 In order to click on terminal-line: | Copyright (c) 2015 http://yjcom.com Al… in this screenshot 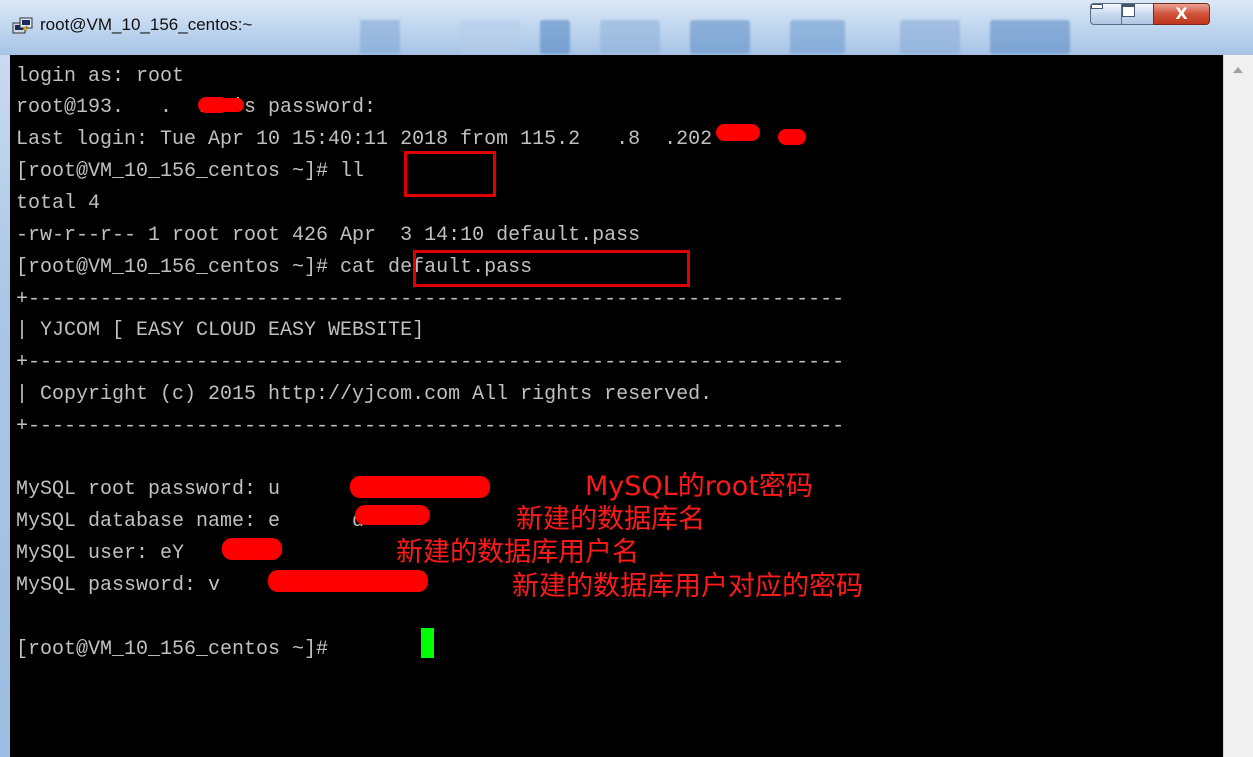, I will do `click(364, 394)`.